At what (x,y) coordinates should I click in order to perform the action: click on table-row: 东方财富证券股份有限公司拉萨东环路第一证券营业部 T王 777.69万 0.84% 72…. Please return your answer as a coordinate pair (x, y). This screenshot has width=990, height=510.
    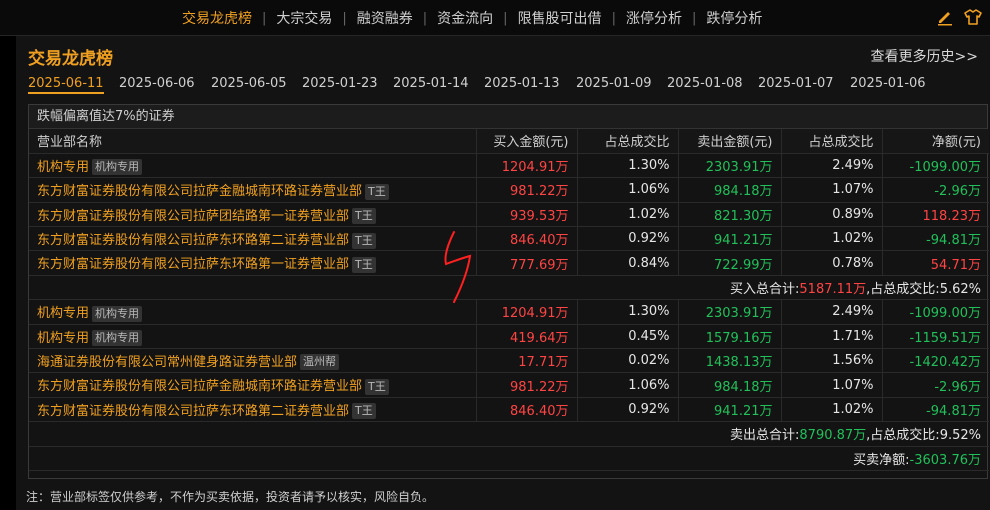
    Looking at the image, I should click on (509, 263).